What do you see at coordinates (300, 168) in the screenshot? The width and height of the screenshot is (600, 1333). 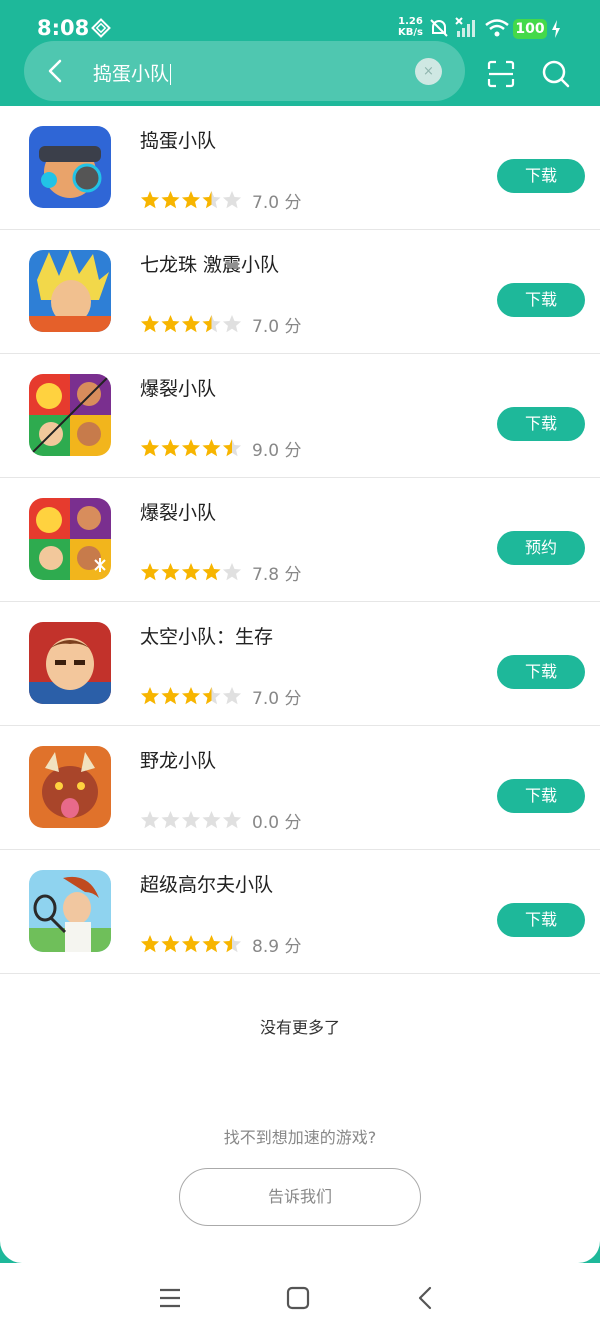 I see `result-row: 捣蛋小队 7.0 分 下载` at bounding box center [300, 168].